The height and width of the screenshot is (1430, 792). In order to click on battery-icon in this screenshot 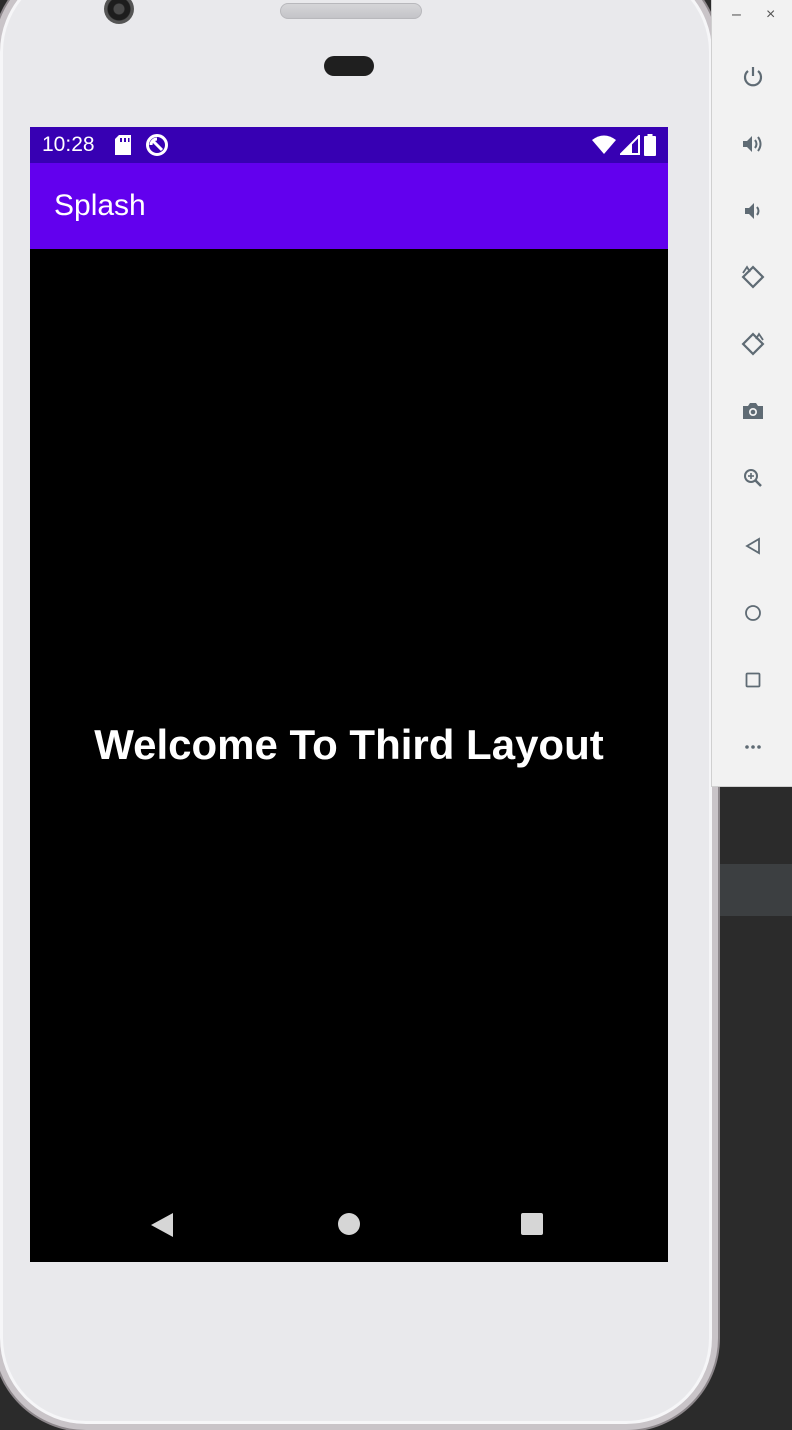, I will do `click(650, 145)`.